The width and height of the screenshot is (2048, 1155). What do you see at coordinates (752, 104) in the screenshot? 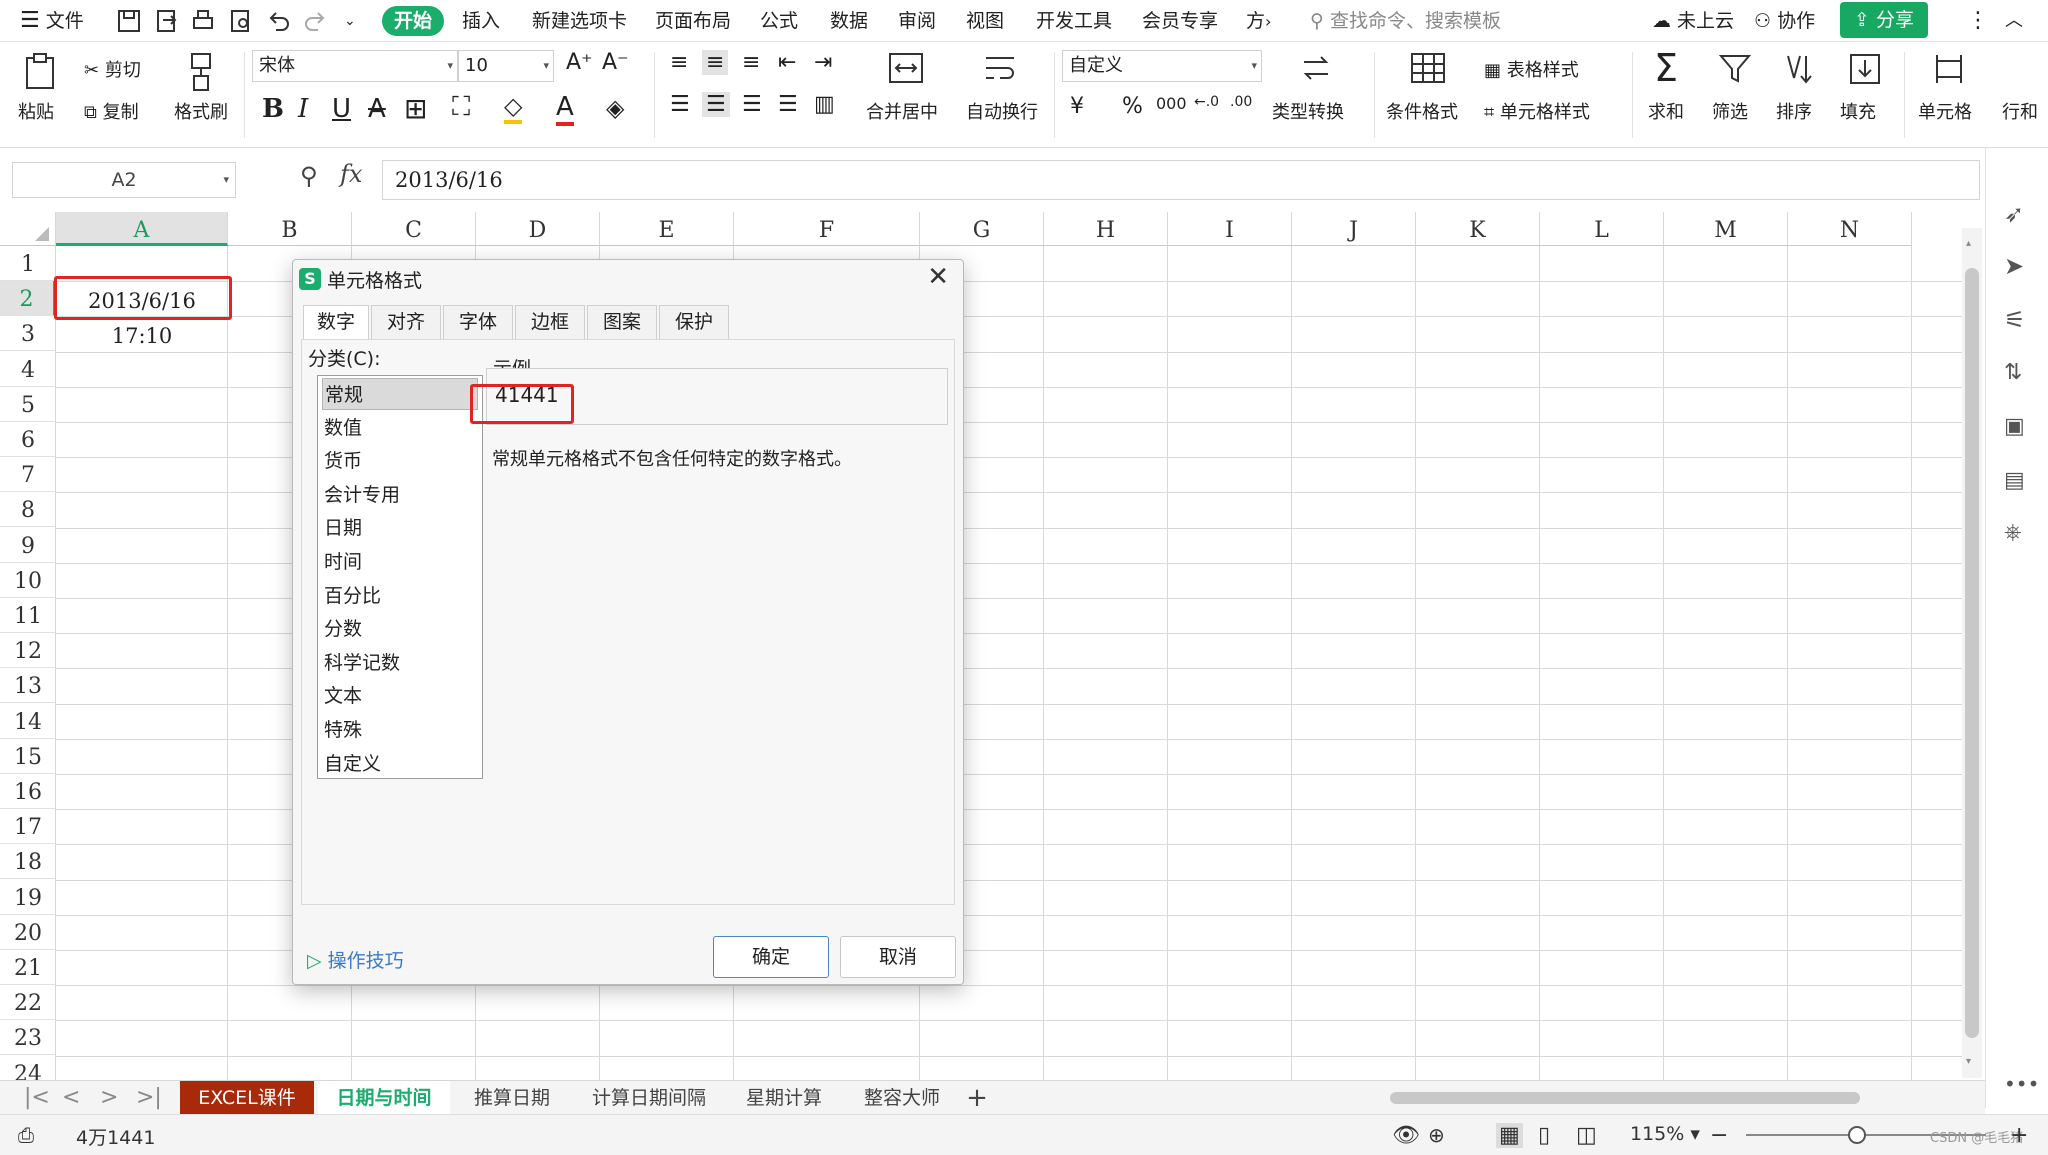
I see `align-right-icon: ☰` at bounding box center [752, 104].